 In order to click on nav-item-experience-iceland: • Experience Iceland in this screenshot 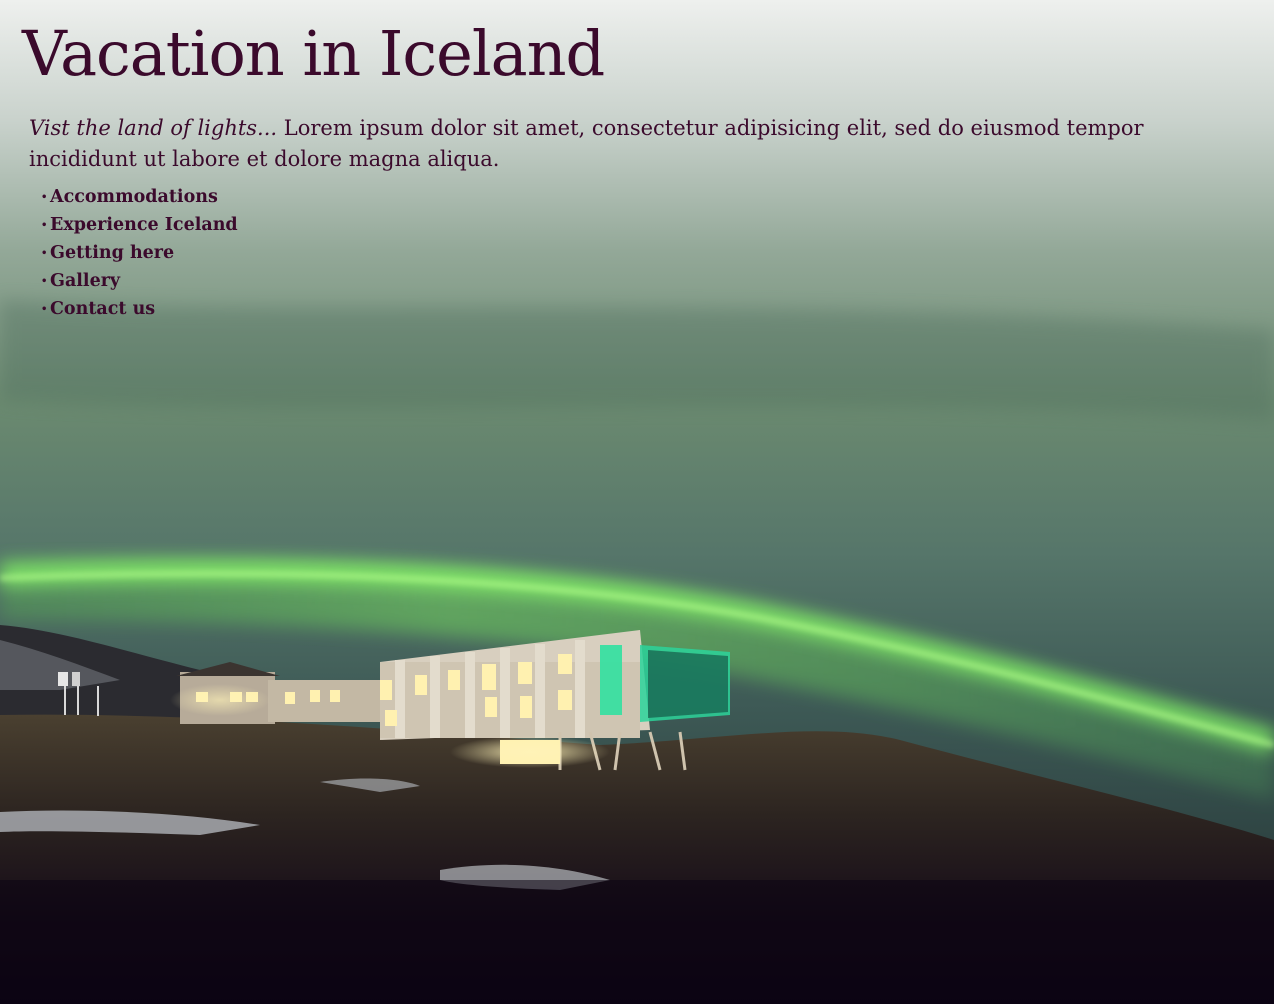, I will do `click(139, 225)`.